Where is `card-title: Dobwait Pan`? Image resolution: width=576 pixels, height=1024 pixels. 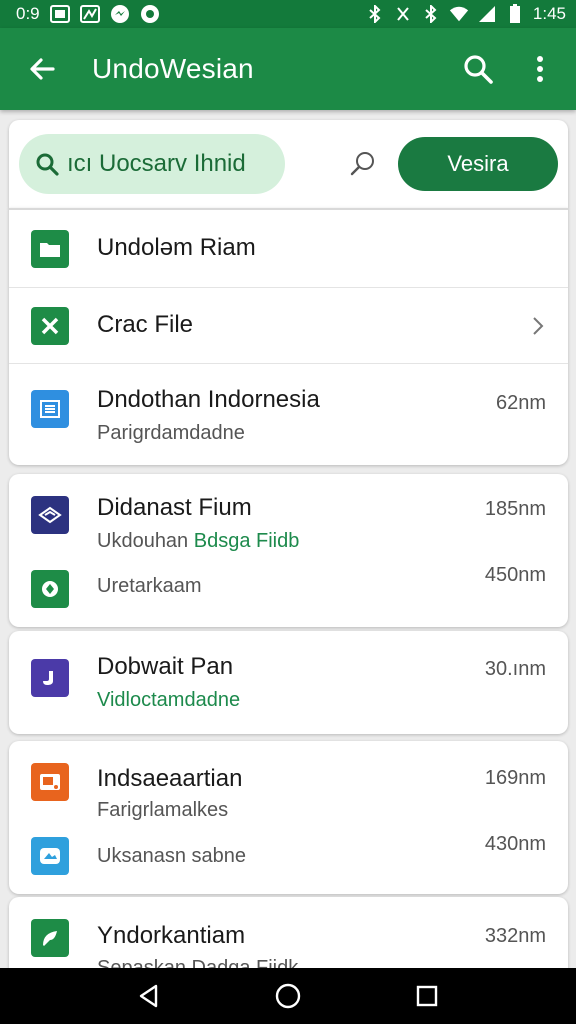
card-title: Dobwait Pan is located at coordinates (165, 666).